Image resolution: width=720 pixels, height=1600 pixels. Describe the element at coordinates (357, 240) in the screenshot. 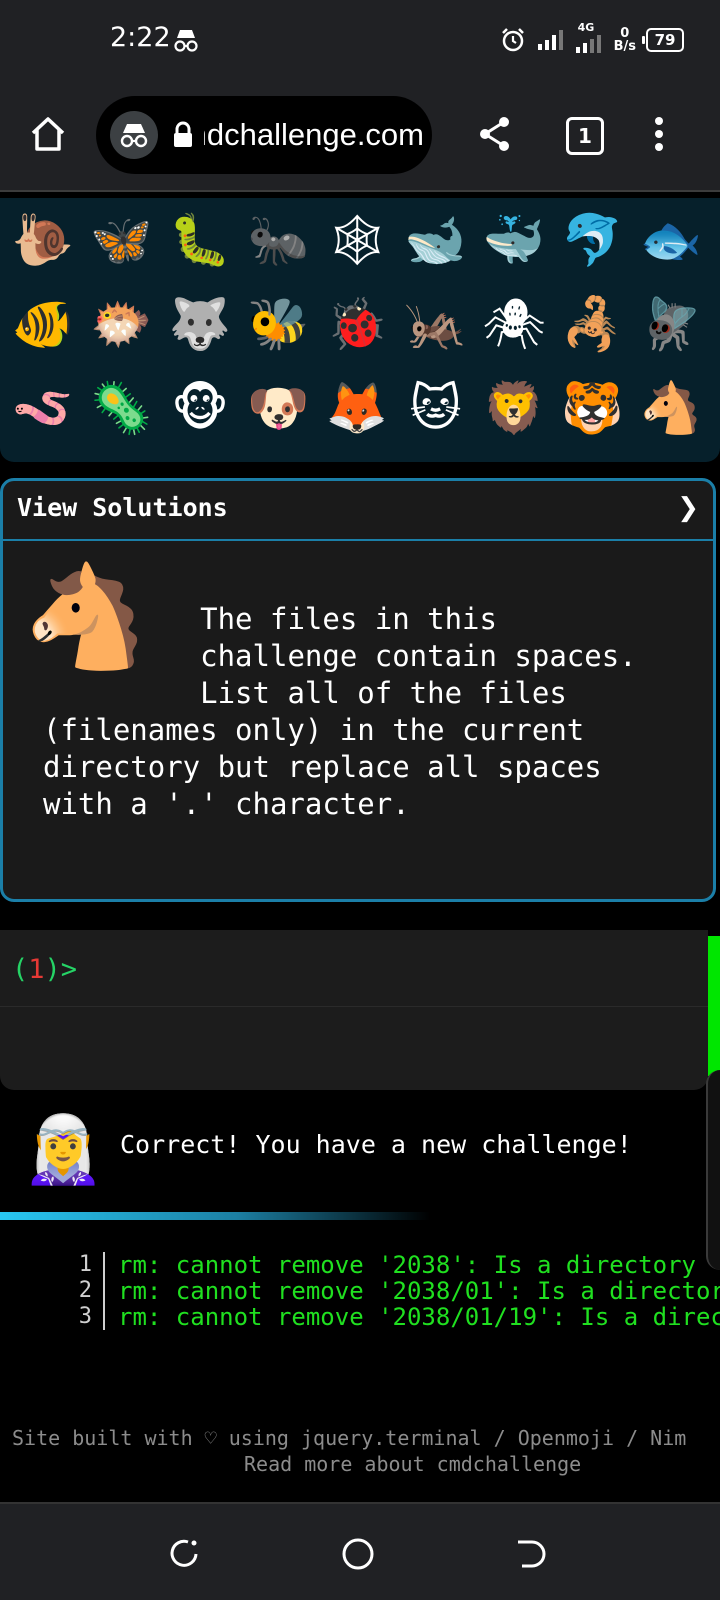

I see `spider-web-icon: 🕸` at that location.